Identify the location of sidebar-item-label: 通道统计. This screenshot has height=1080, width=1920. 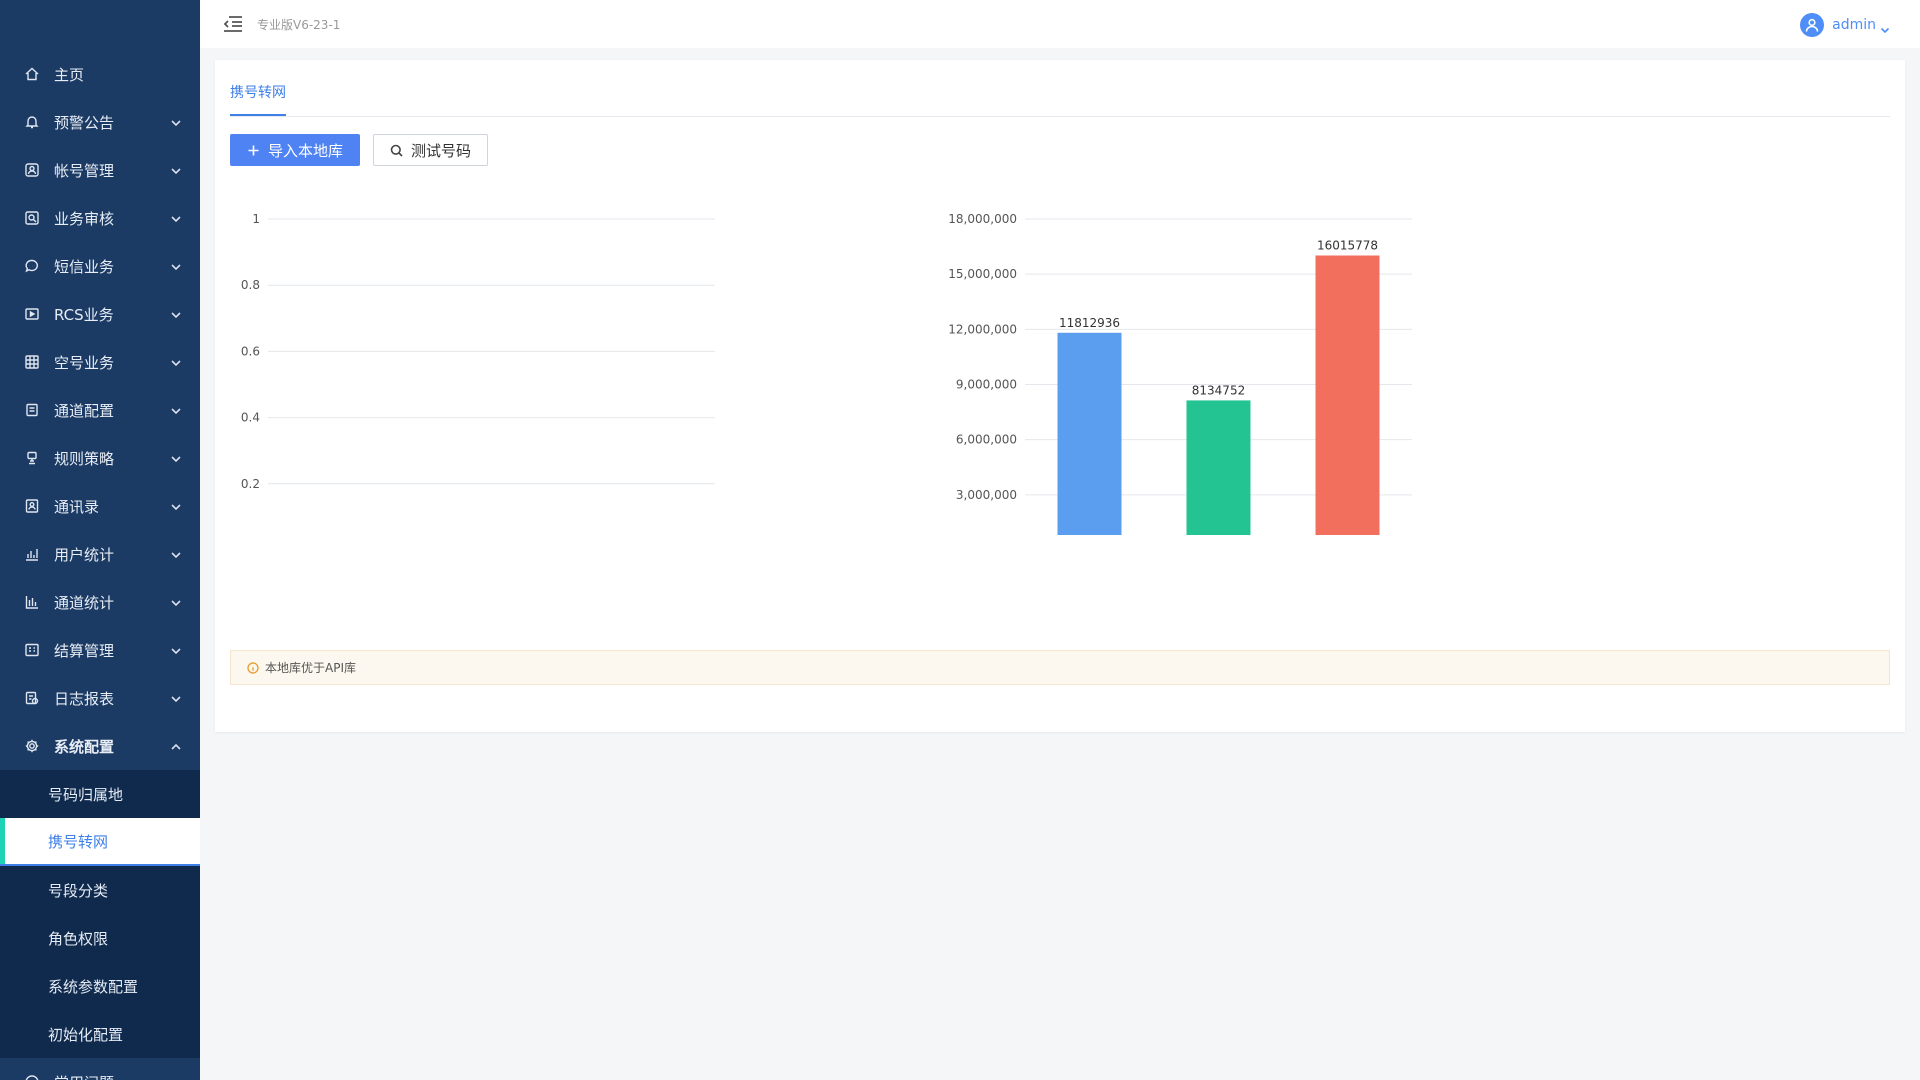
(84, 602).